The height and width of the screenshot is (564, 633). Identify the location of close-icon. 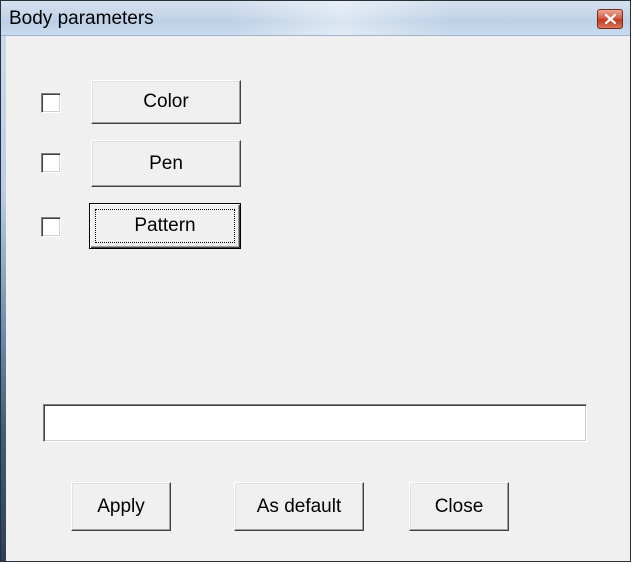
(610, 19).